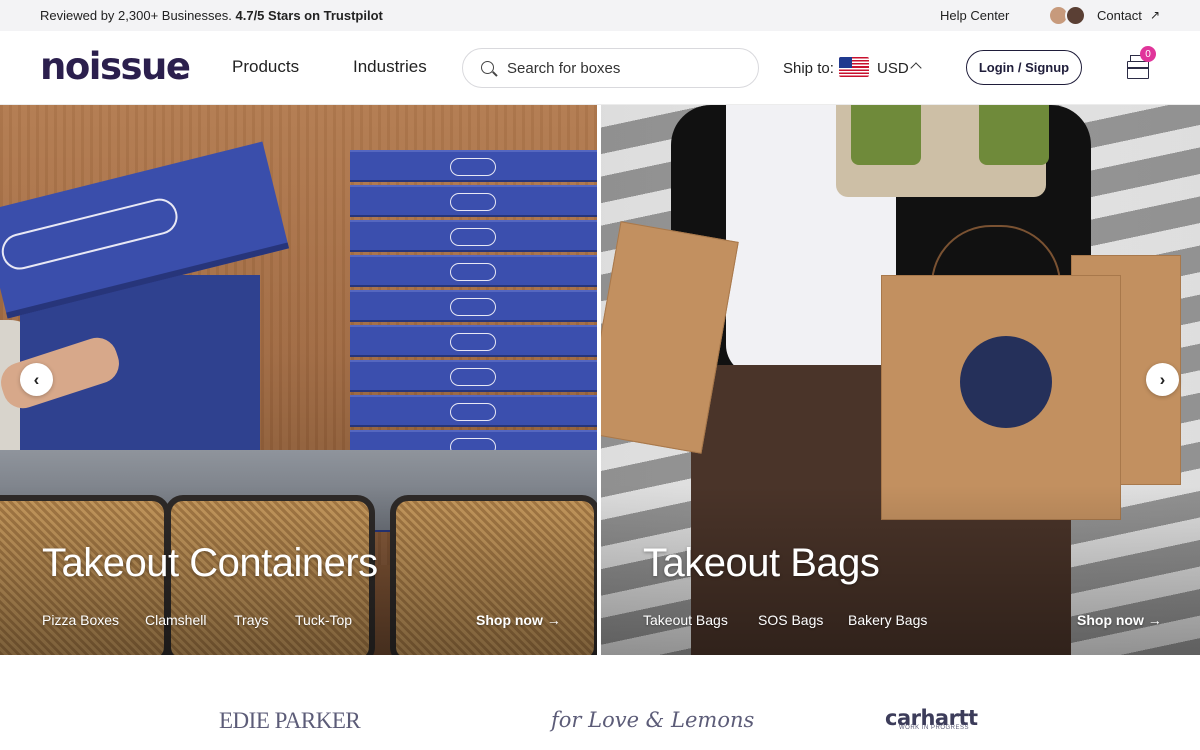 Image resolution: width=1200 pixels, height=750 pixels. What do you see at coordinates (1006, 382) in the screenshot?
I see `bag-logo-circle` at bounding box center [1006, 382].